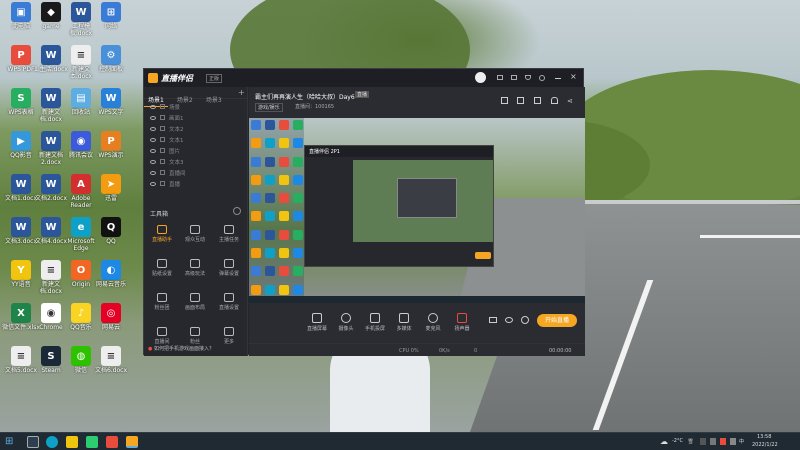 The height and width of the screenshot is (450, 800). I want to click on tool-item: 弹幕设置, so click(229, 268).